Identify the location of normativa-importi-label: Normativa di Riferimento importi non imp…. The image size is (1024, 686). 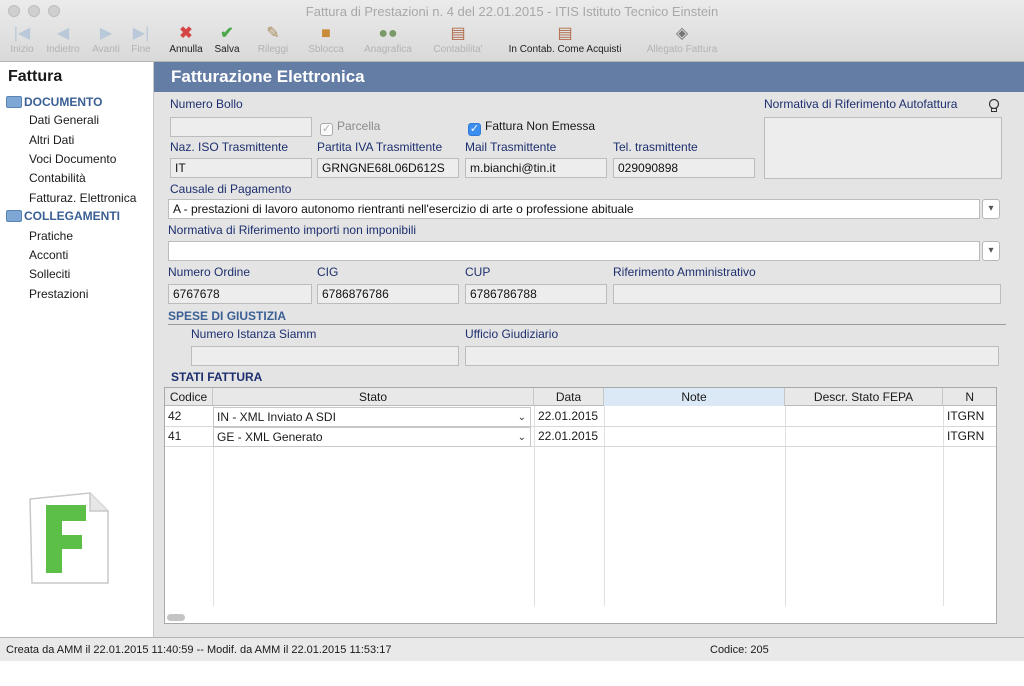
(292, 230).